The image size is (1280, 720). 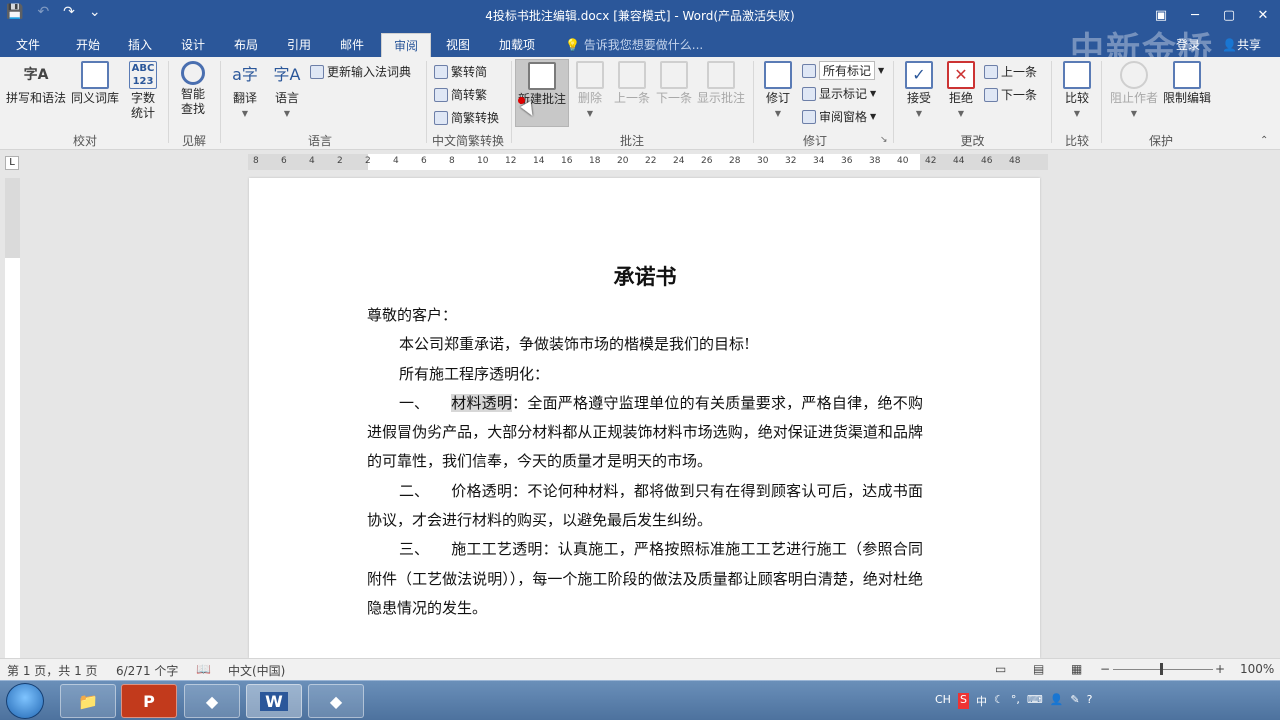 I want to click on moon-icon: ☾, so click(x=999, y=701).